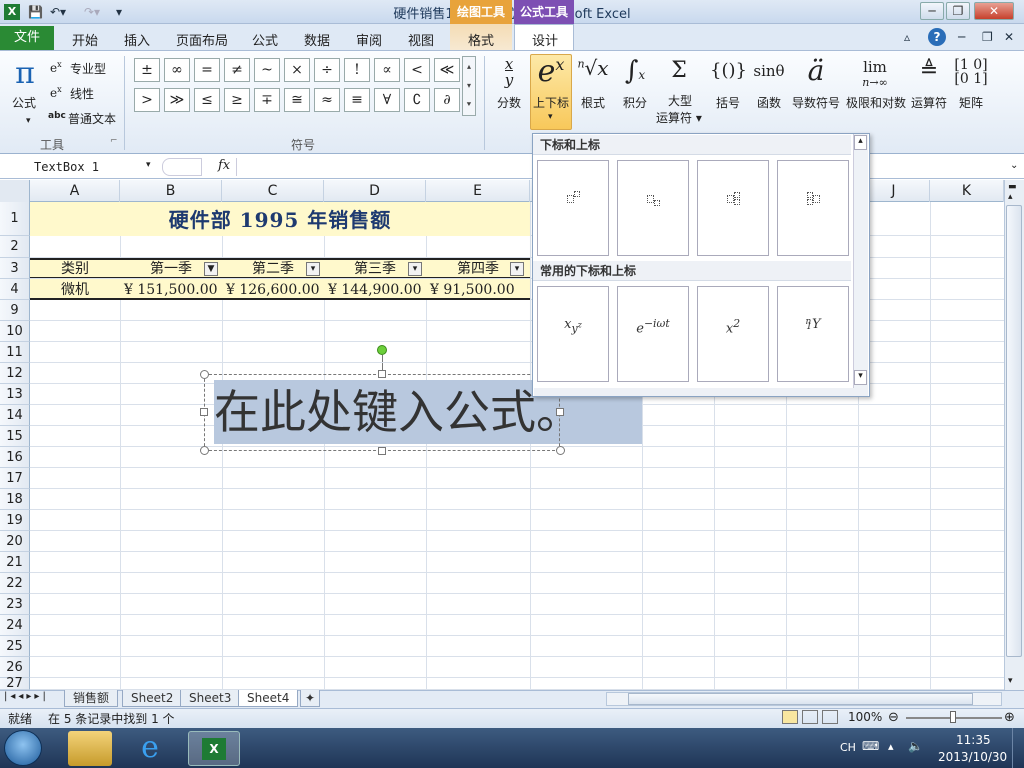 The image size is (1024, 768). Describe the element at coordinates (15, 219) in the screenshot. I see `row-header: 1` at that location.